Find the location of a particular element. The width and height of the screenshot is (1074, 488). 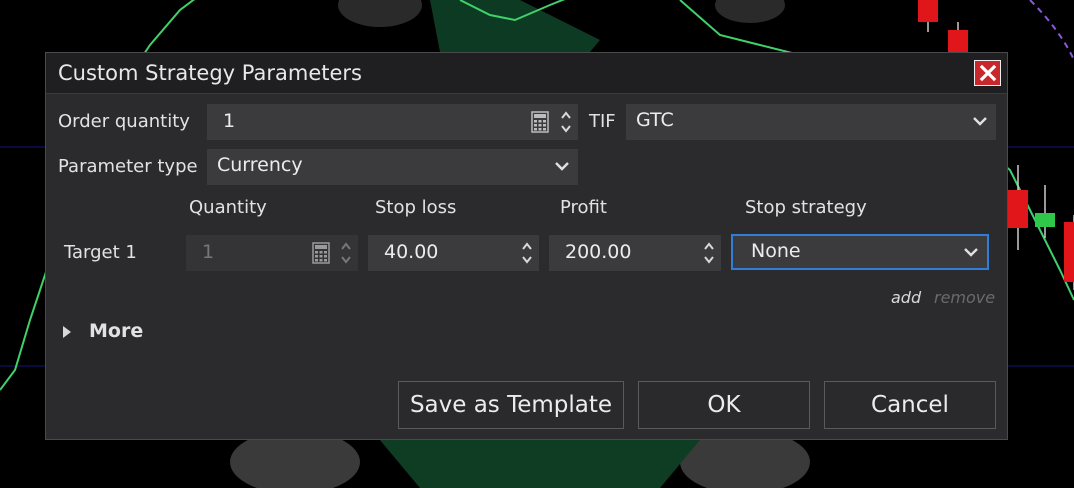

caret-right-icon is located at coordinates (67, 332).